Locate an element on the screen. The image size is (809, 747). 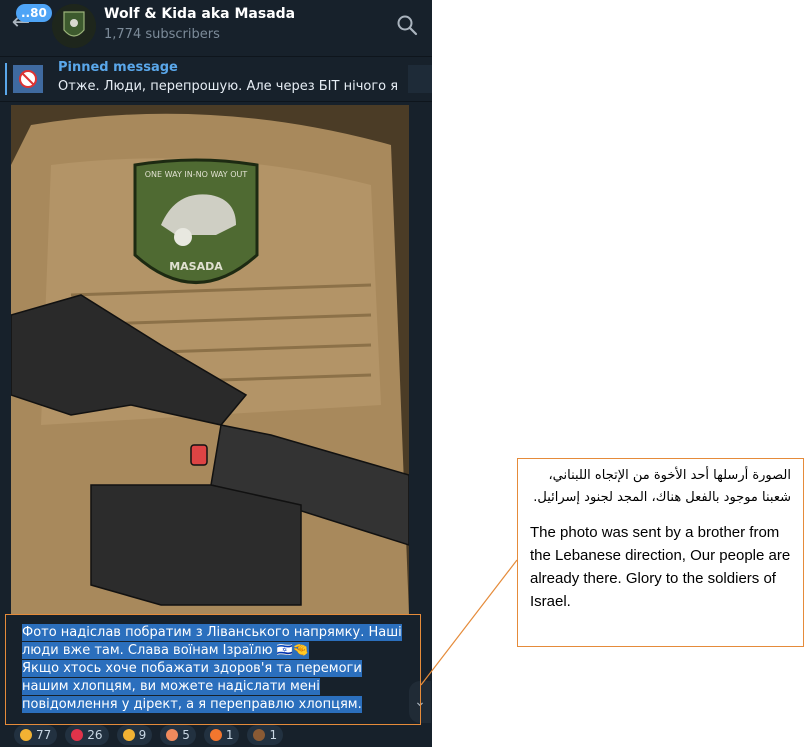
pinned-title: Pinned message is located at coordinates (118, 67).